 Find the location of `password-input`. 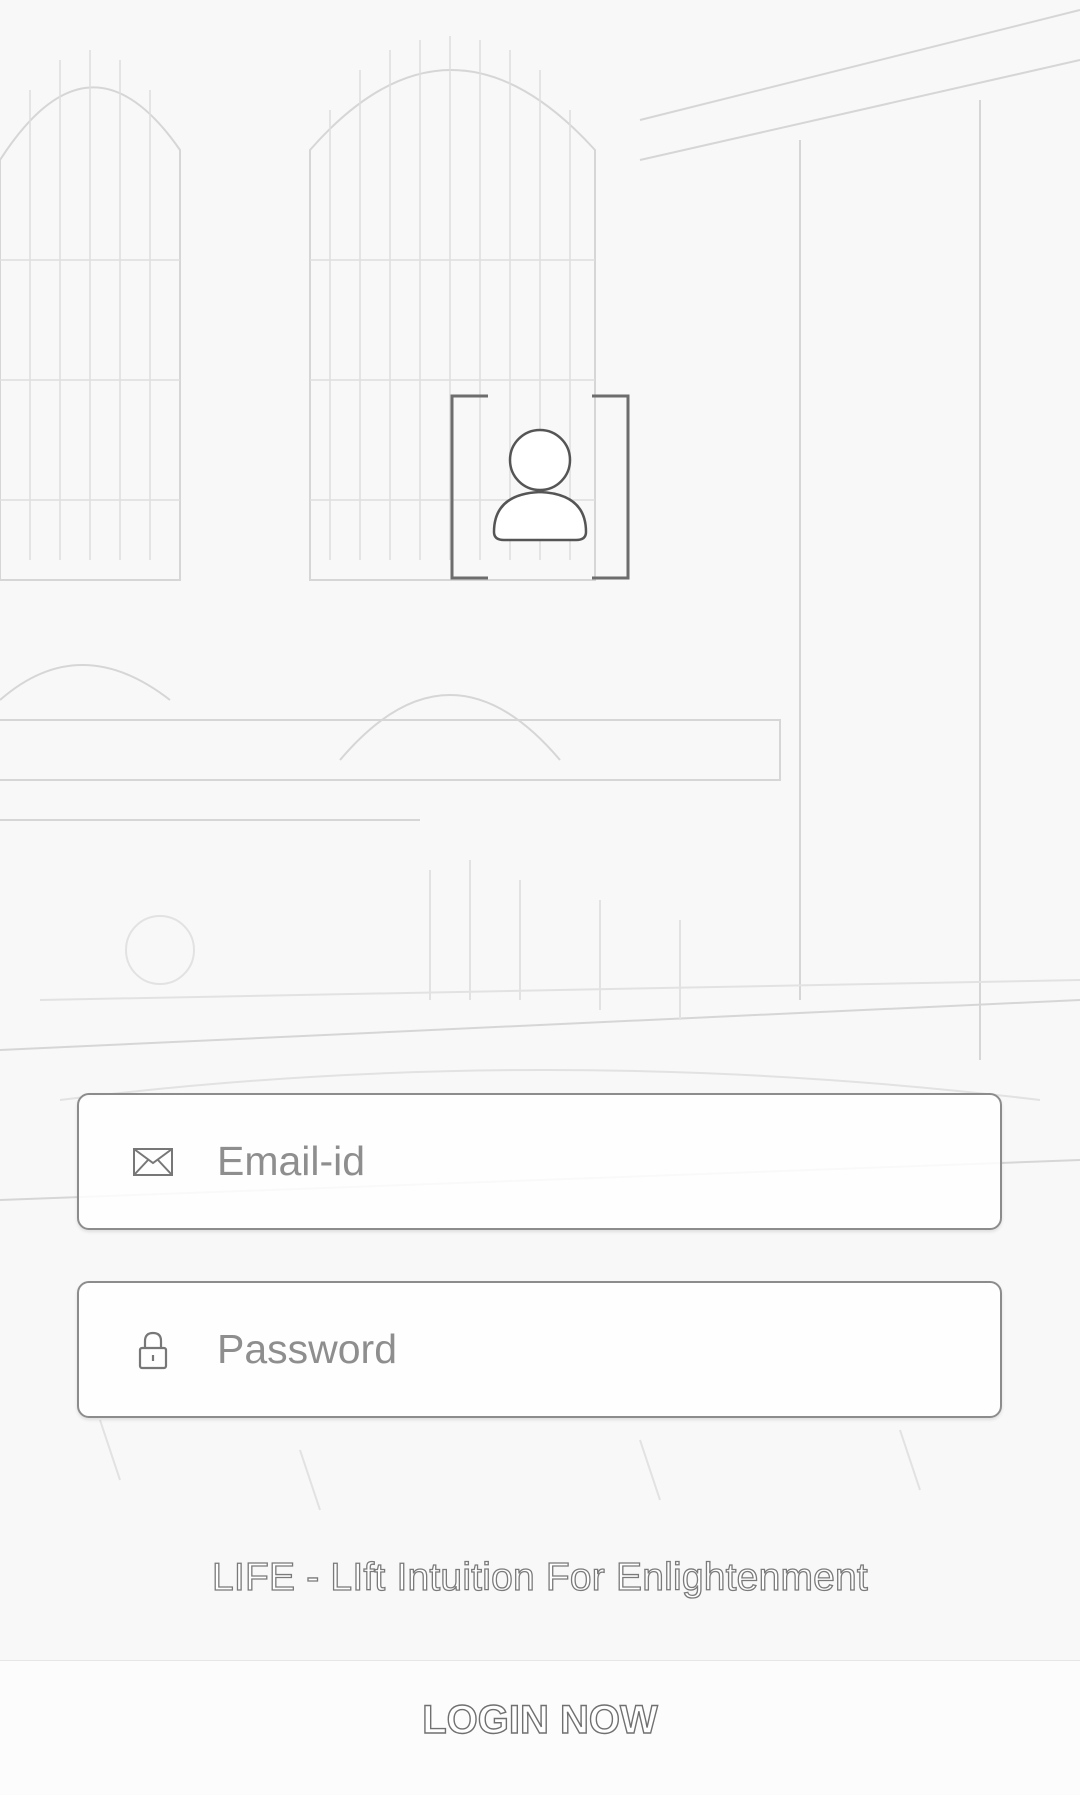

password-input is located at coordinates (587, 1349).